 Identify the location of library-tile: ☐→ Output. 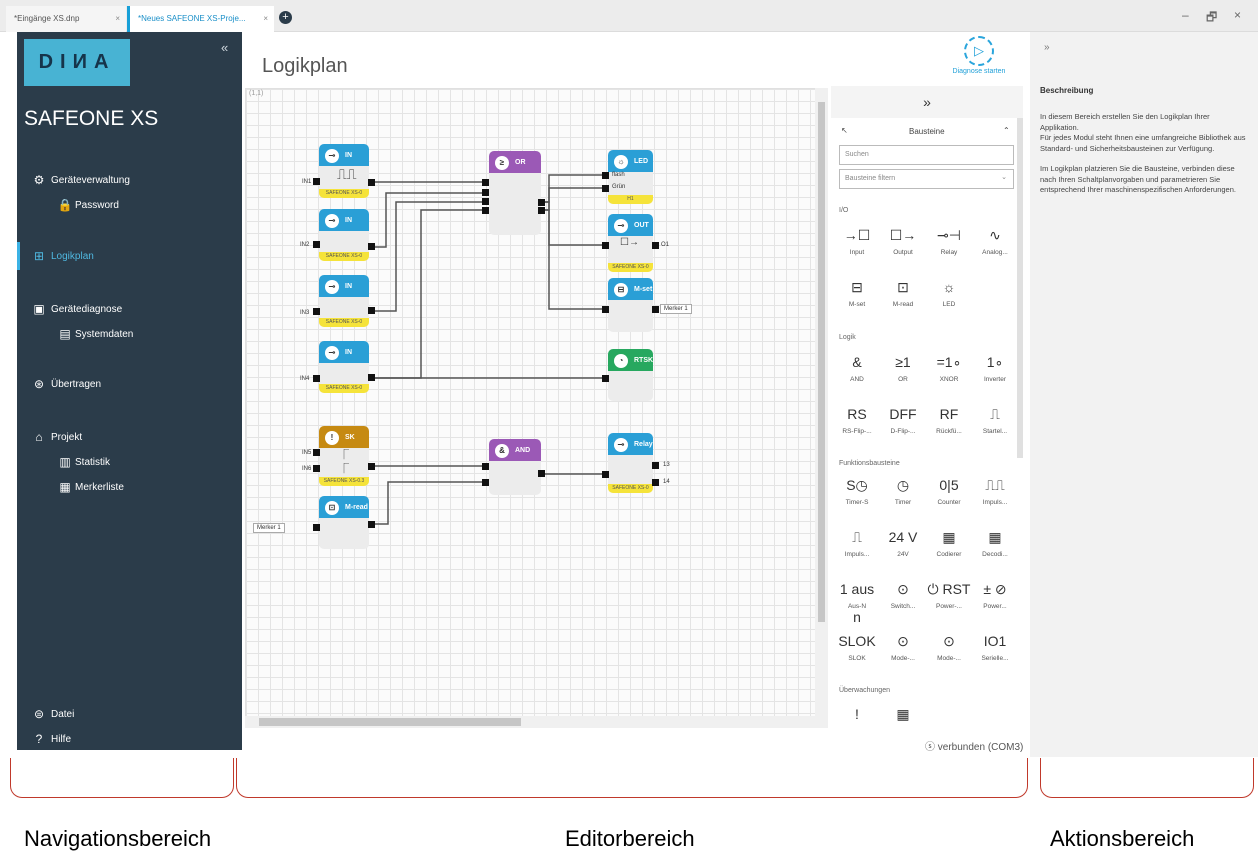
(903, 246).